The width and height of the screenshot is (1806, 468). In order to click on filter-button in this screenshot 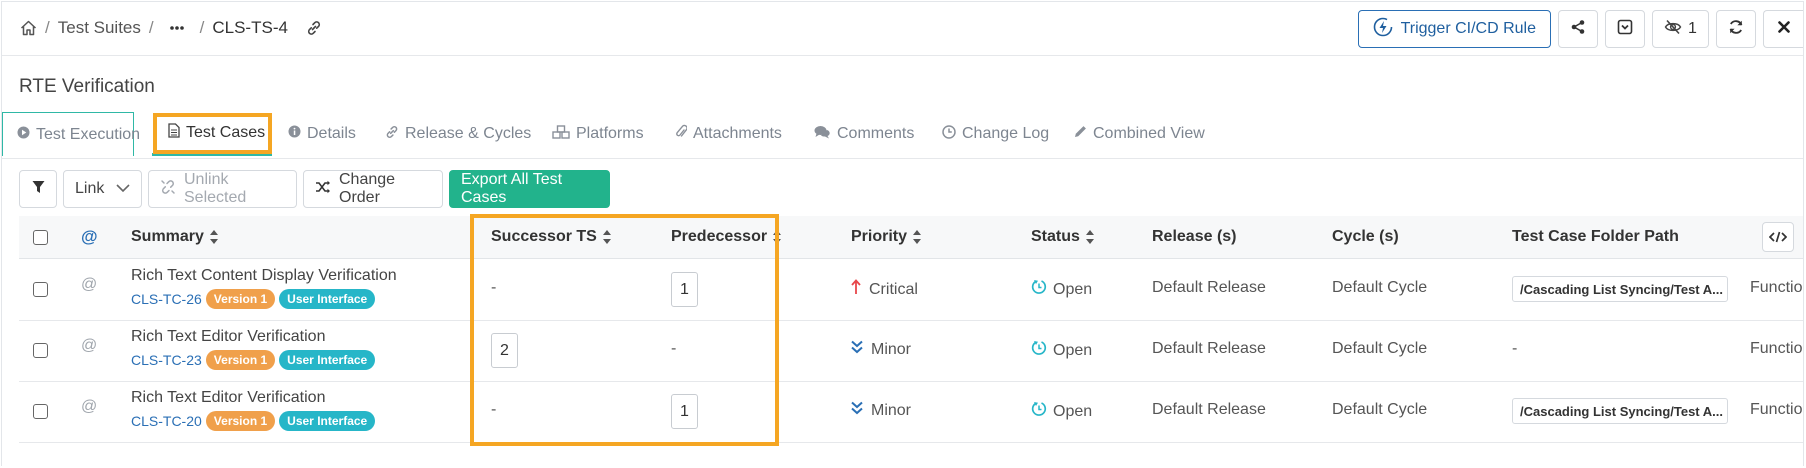, I will do `click(38, 189)`.